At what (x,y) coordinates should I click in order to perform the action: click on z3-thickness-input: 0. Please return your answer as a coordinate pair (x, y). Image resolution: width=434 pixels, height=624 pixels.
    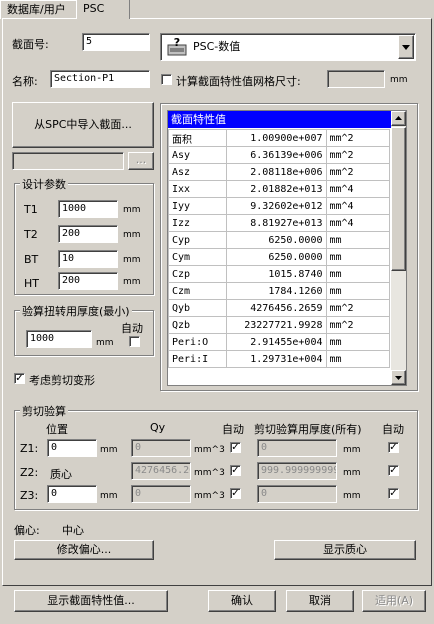
    Looking at the image, I should click on (297, 494).